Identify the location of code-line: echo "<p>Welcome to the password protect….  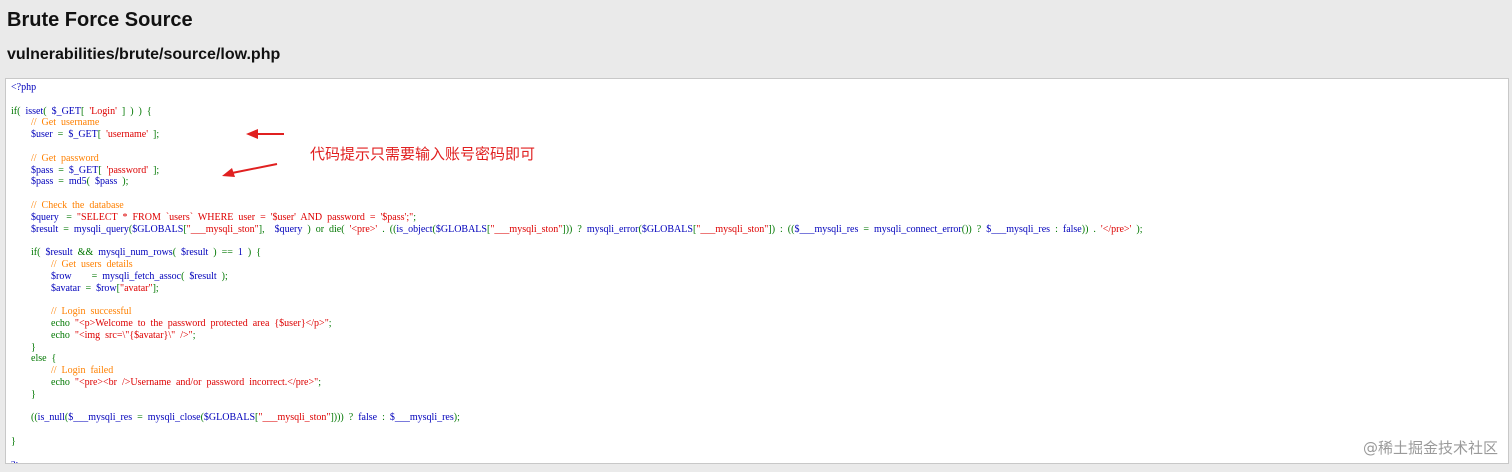
(171, 323).